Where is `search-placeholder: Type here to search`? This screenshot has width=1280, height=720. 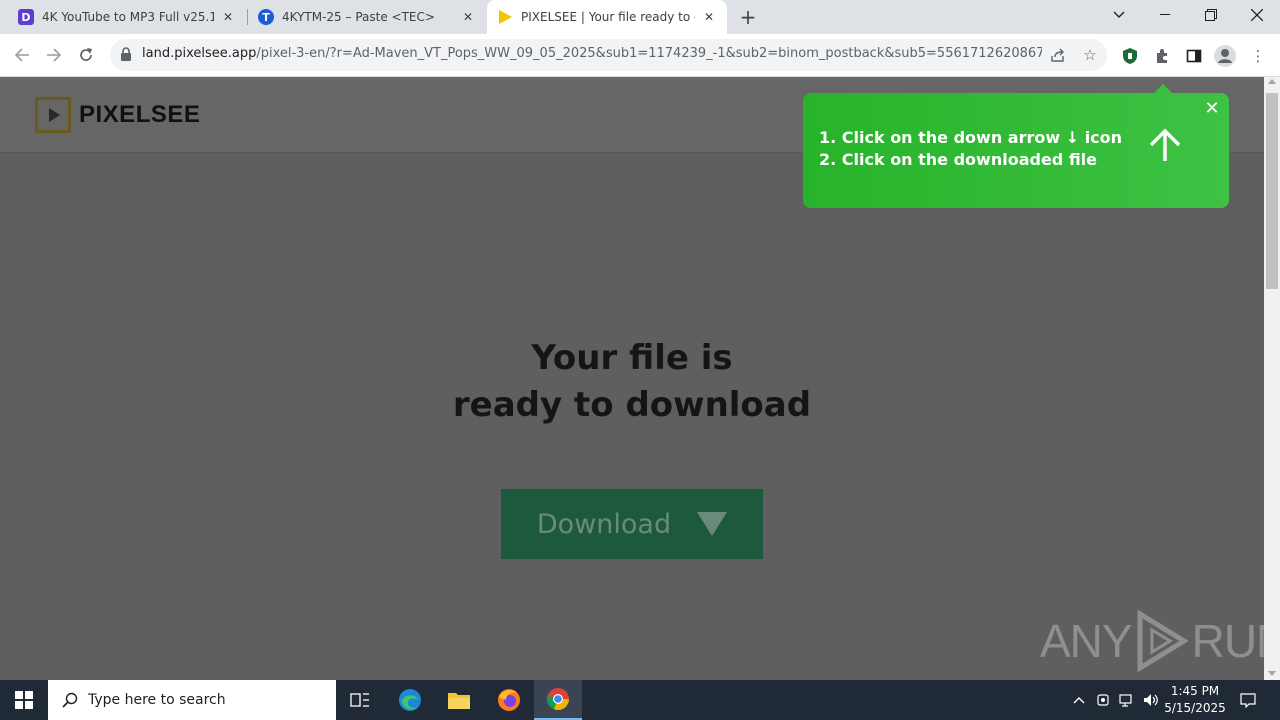 search-placeholder: Type here to search is located at coordinates (157, 700).